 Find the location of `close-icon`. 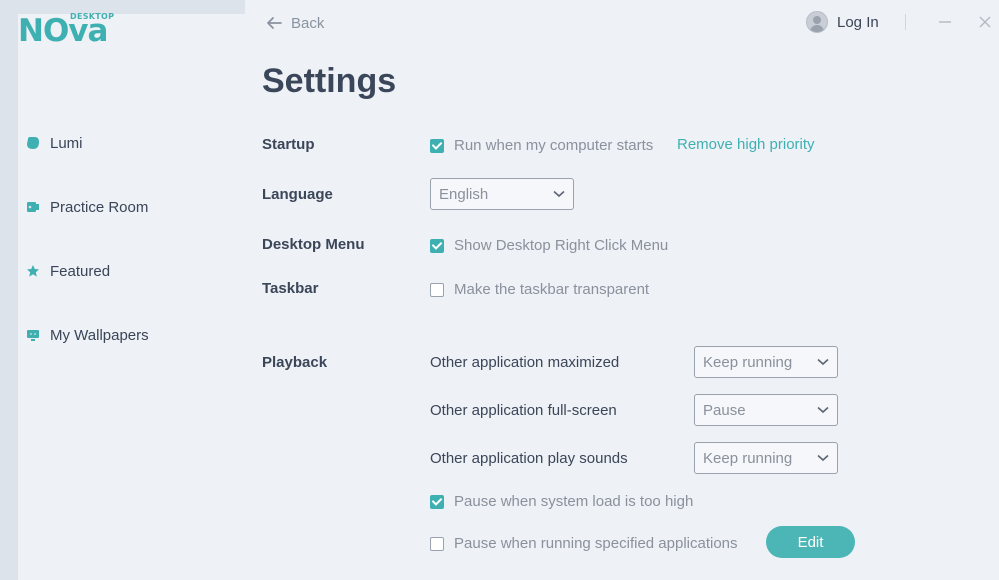

close-icon is located at coordinates (985, 22).